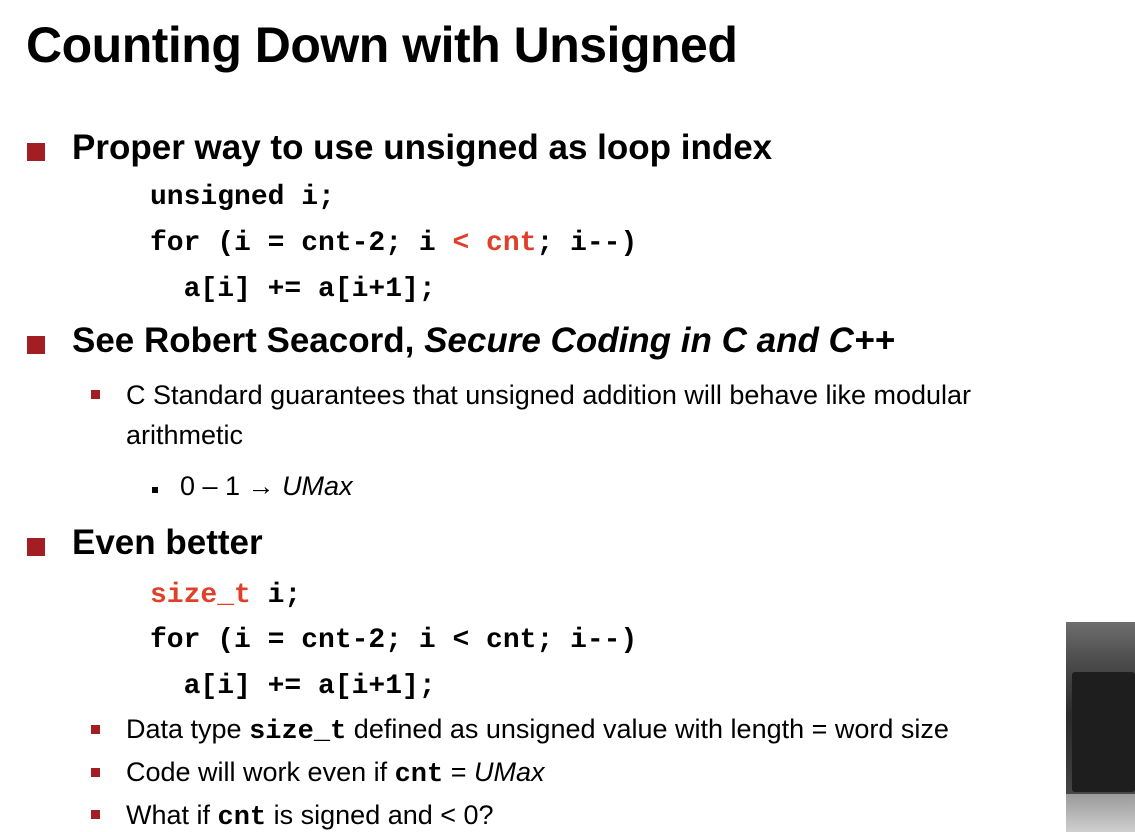 This screenshot has width=1135, height=832. Describe the element at coordinates (231, 486) in the screenshot. I see `expr-text: 0 – 1 →` at that location.